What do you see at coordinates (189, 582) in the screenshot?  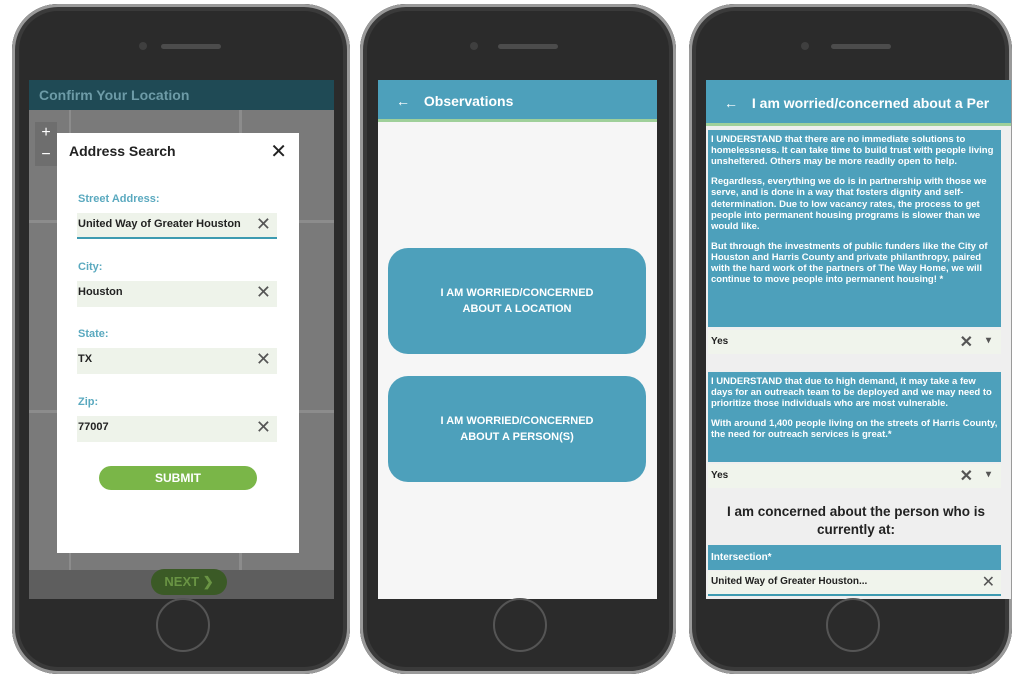 I see `next-button: NEXT ❯` at bounding box center [189, 582].